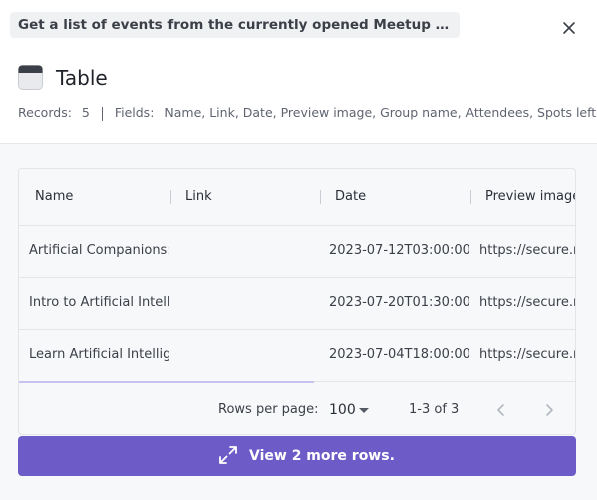  I want to click on column-header-name: Name, so click(102, 197).